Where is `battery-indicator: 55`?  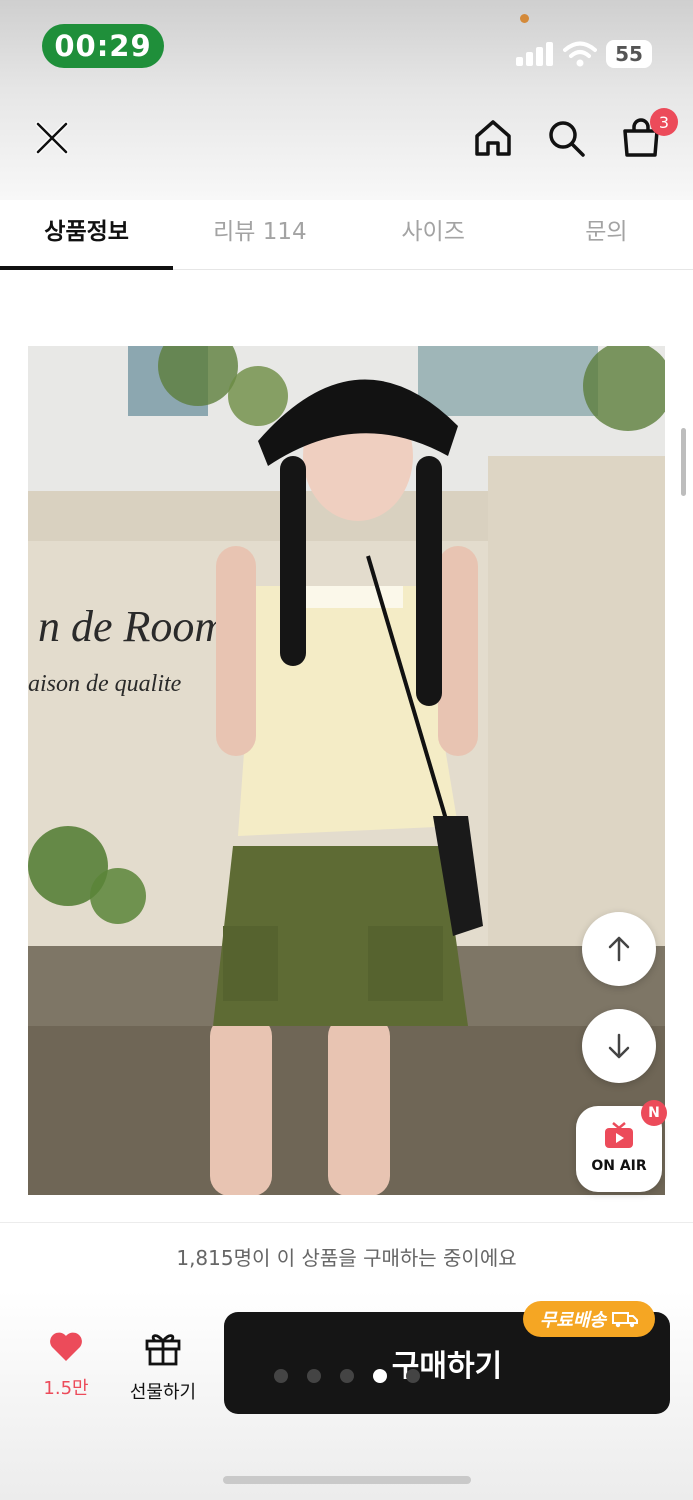
battery-indicator: 55 is located at coordinates (629, 54).